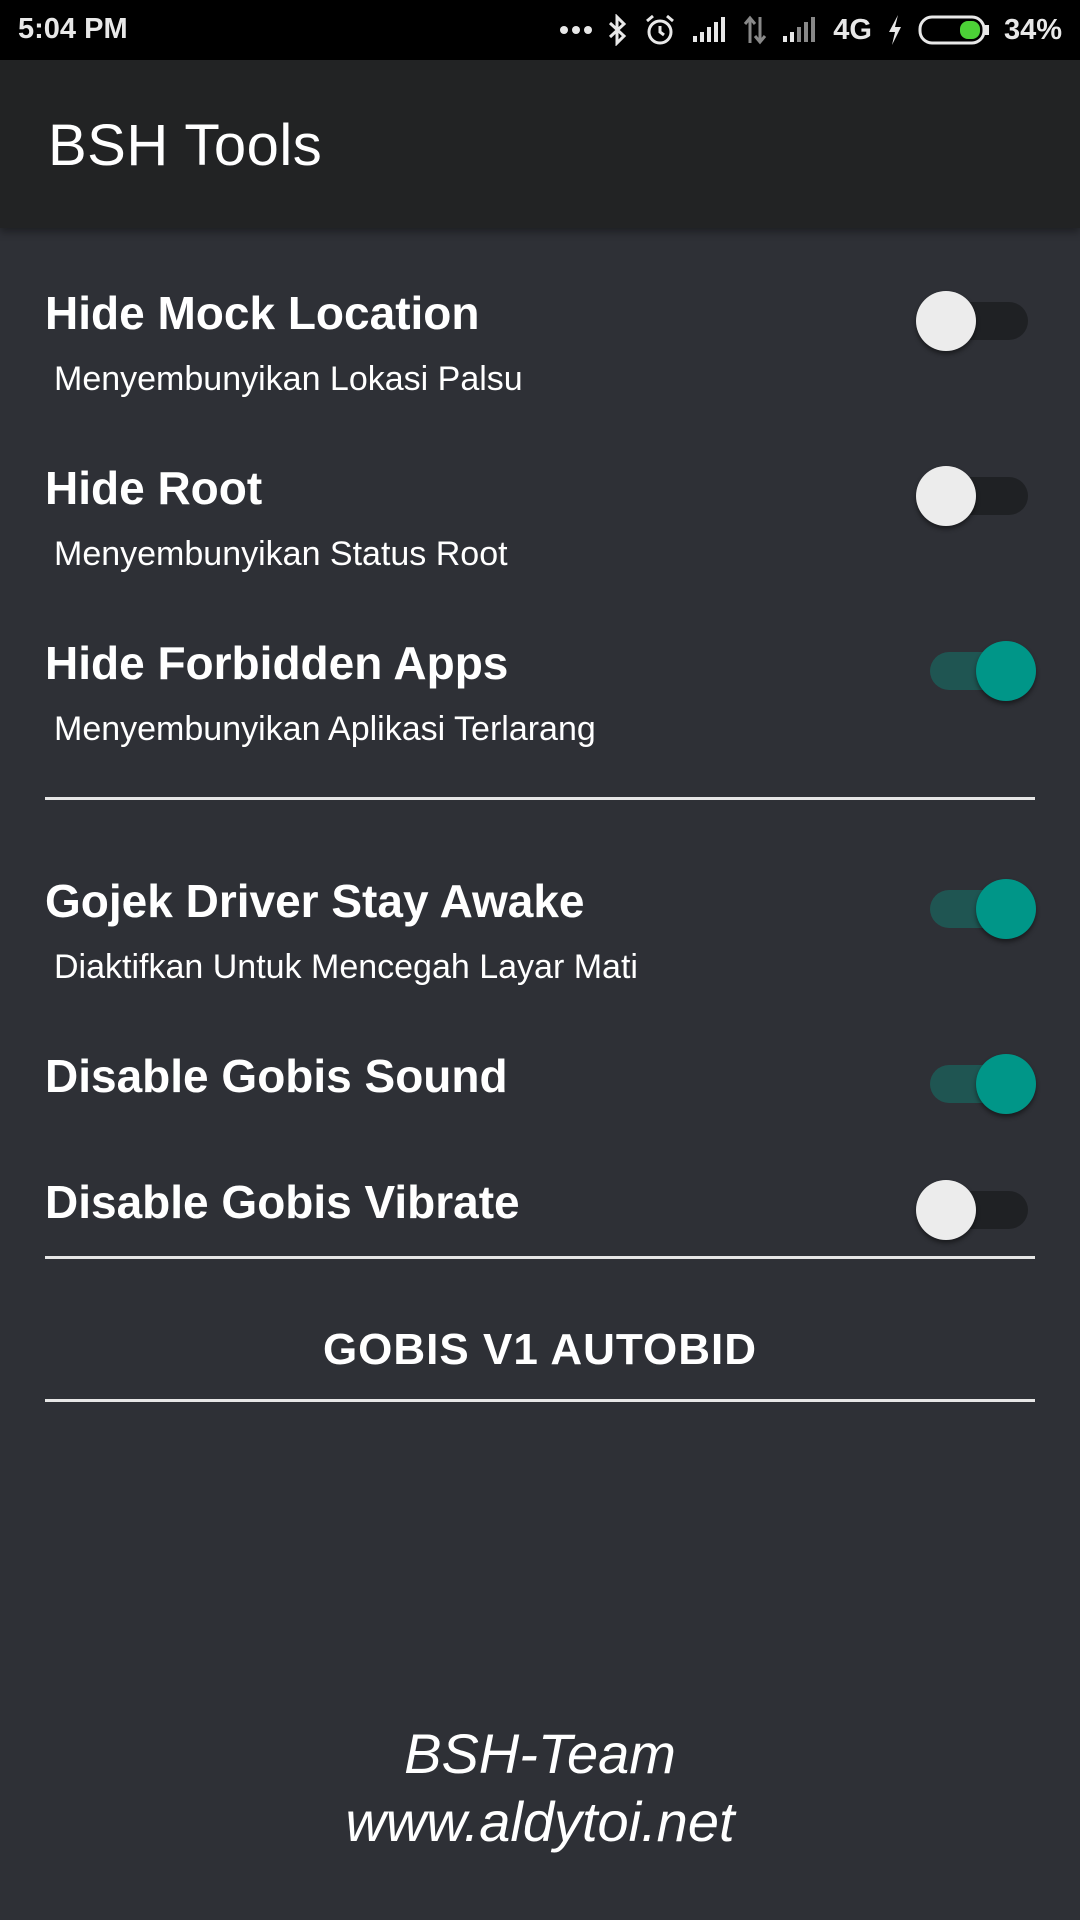 The height and width of the screenshot is (1920, 1080). What do you see at coordinates (288, 379) in the screenshot?
I see `setting-subtitle: Menyembunyikan Lokasi Palsu` at bounding box center [288, 379].